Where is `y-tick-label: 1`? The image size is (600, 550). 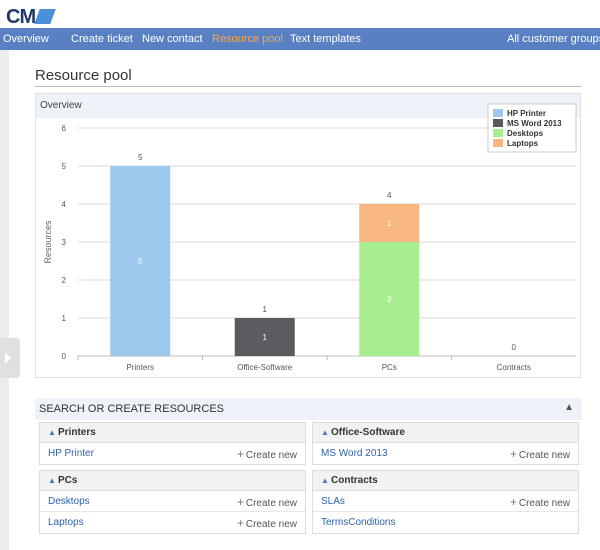
y-tick-label: 1 is located at coordinates (64, 318).